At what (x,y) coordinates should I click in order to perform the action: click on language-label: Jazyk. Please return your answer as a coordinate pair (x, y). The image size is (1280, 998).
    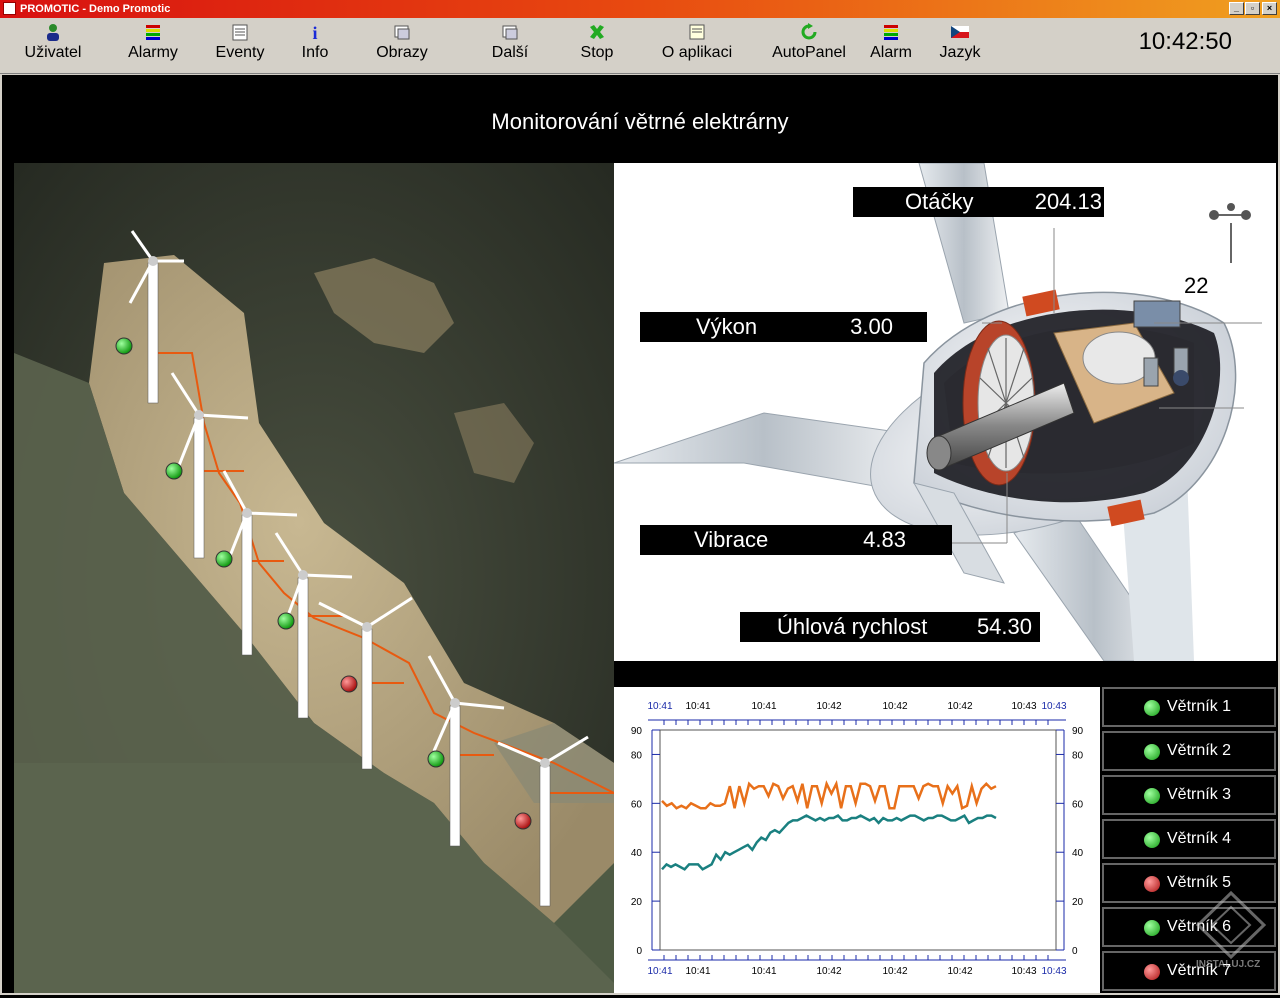
    Looking at the image, I should click on (960, 52).